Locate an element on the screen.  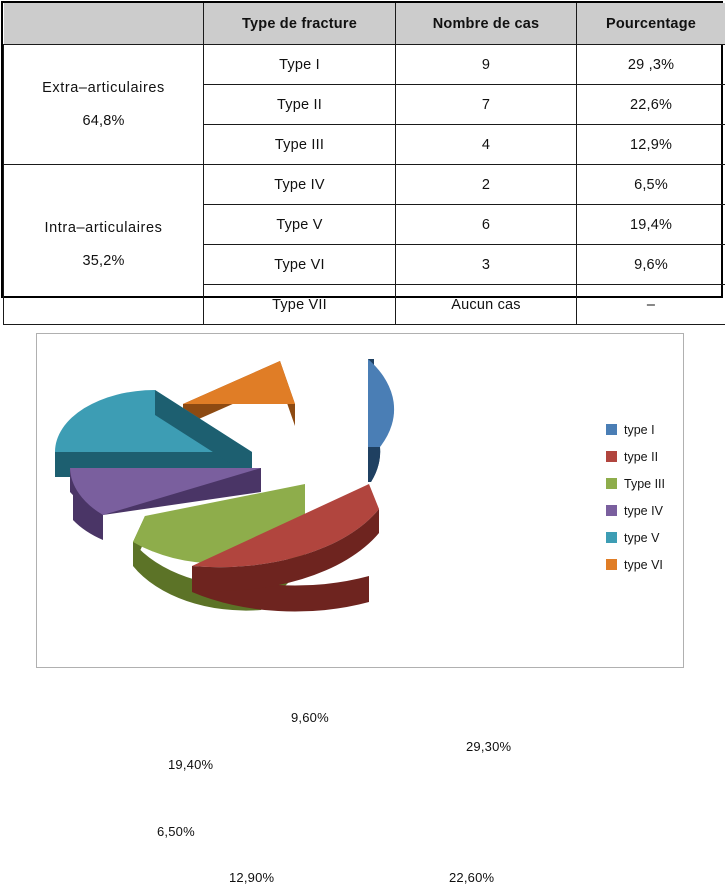
data-label-type-v: 19,40% is located at coordinates (190, 764).